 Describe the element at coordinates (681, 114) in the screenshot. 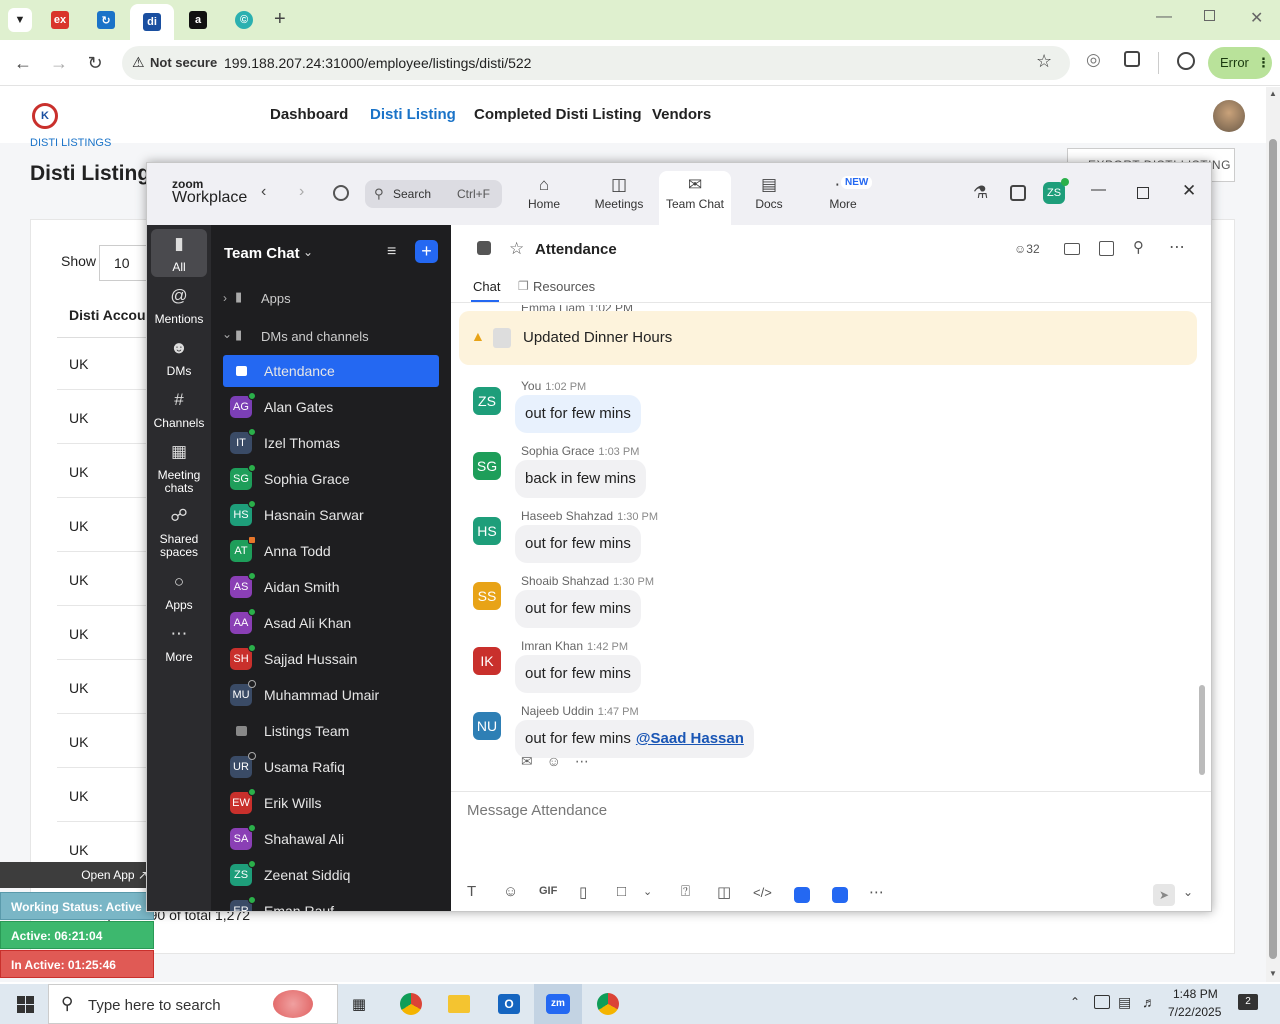

I see `nav-vendors: Vendors` at that location.